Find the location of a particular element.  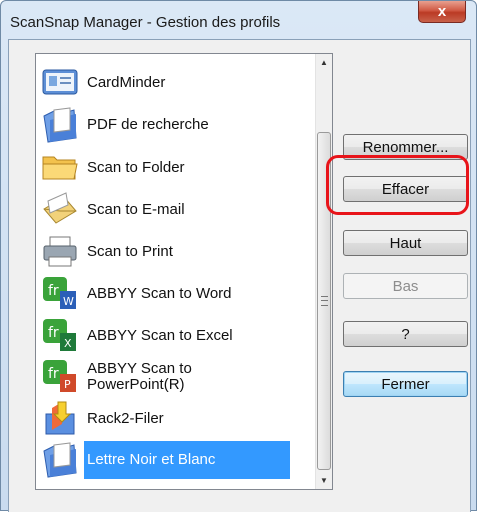

scroll-grip-icon is located at coordinates (324, 301).